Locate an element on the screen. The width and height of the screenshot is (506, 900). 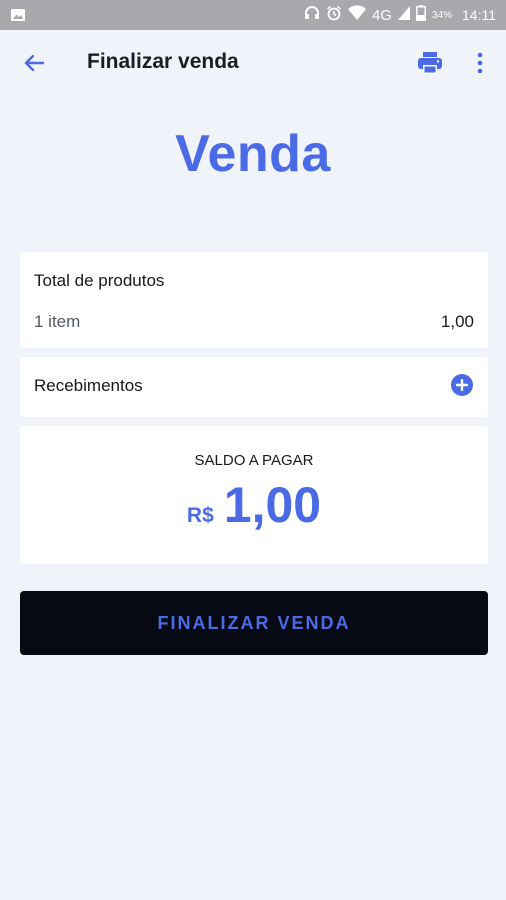
balance-value: 1,00 is located at coordinates (272, 505).